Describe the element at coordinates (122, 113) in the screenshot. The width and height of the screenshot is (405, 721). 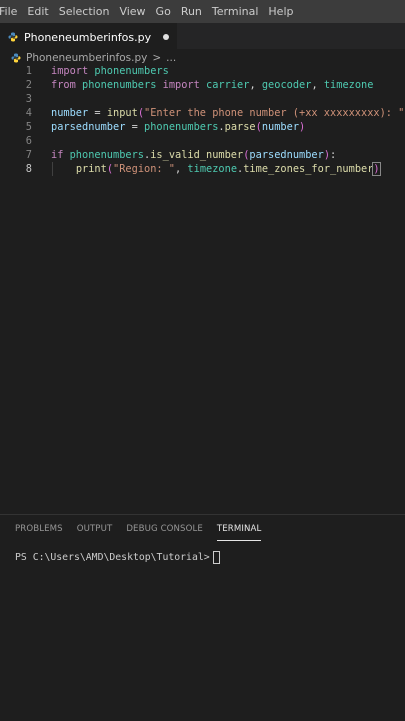
I see `code-token: input` at that location.